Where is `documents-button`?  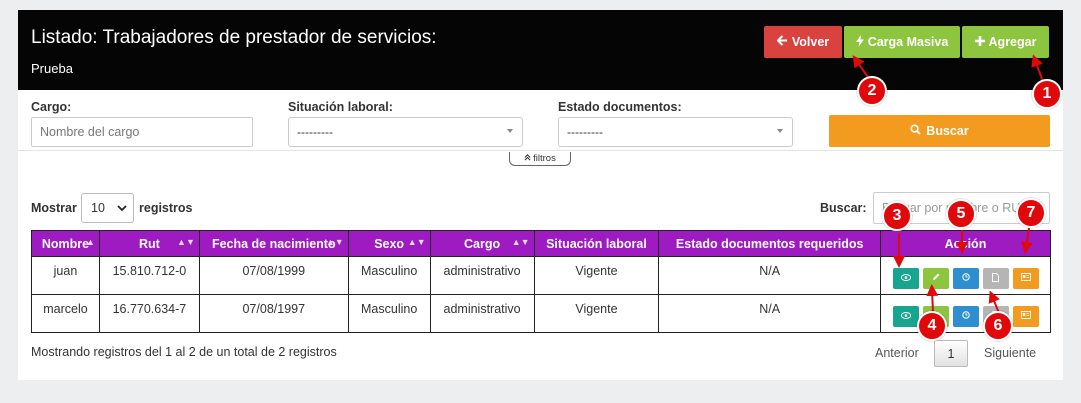
documents-button is located at coordinates (995, 278).